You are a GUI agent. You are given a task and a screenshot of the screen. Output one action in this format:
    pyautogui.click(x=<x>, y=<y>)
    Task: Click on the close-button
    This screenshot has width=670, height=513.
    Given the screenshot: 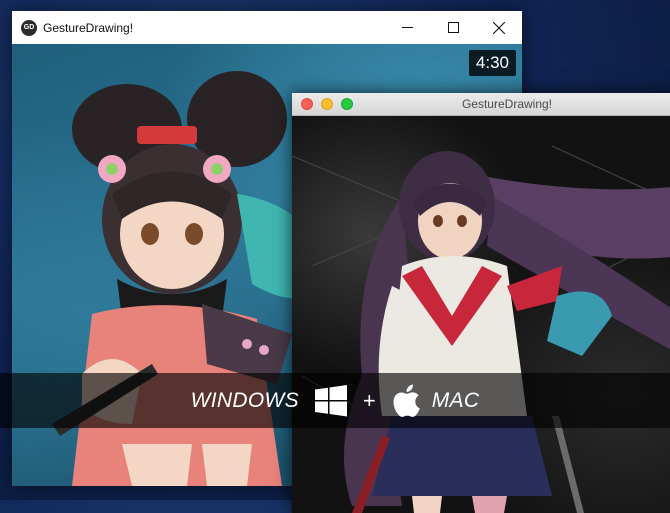 What is the action you would take?
    pyautogui.click(x=499, y=27)
    